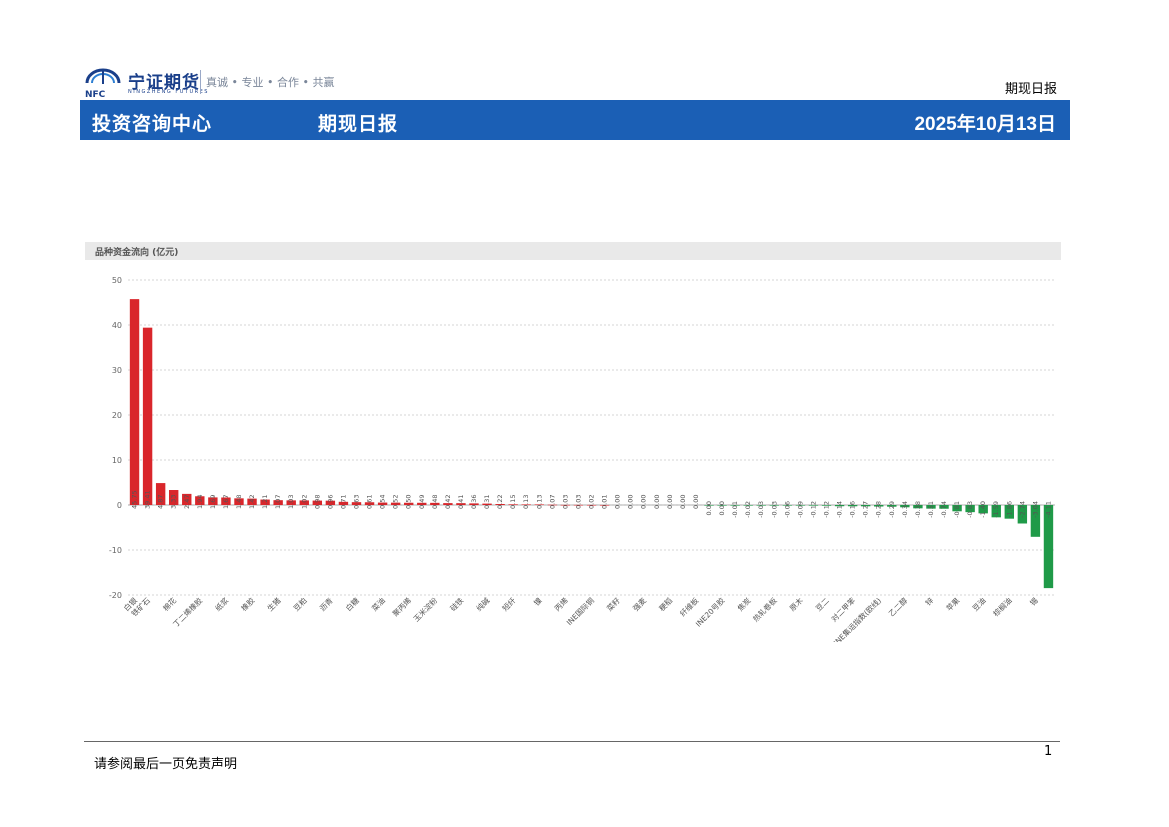 Image resolution: width=1169 pixels, height=827 pixels. What do you see at coordinates (944, 509) in the screenshot?
I see `value-label: -0.74` at bounding box center [944, 509].